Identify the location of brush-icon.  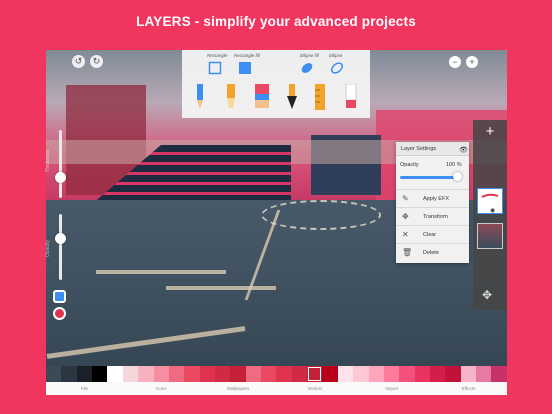
(262, 97).